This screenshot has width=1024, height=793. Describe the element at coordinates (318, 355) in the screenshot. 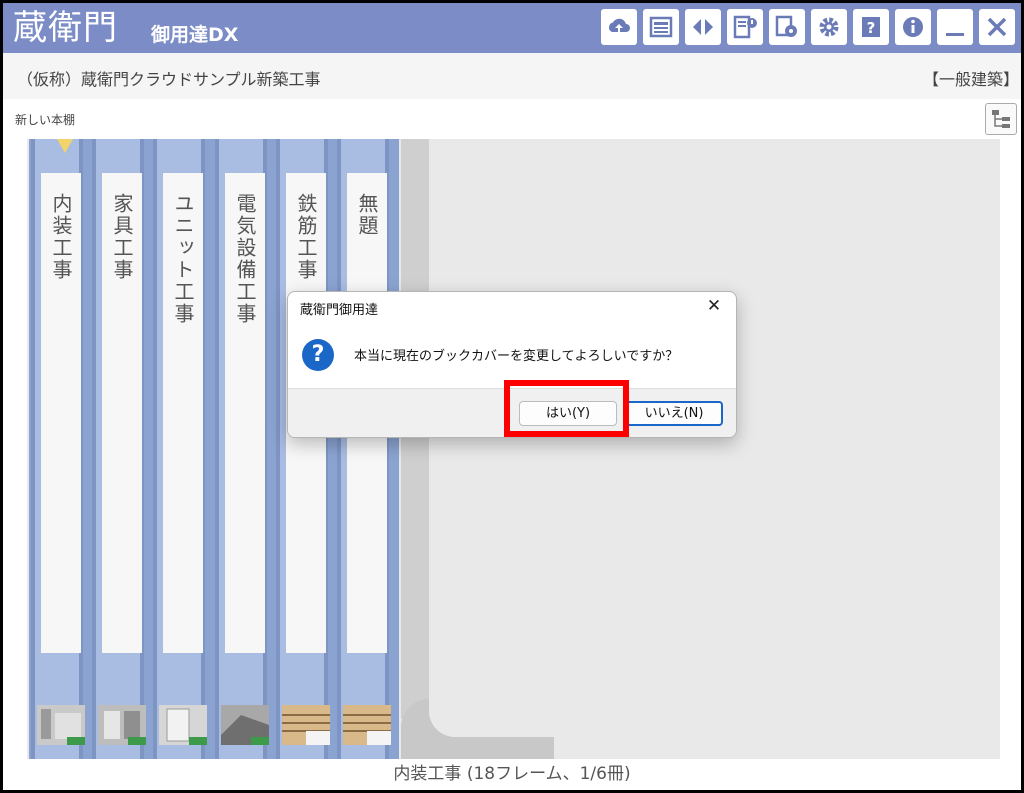

I see `question-icon: ?` at that location.